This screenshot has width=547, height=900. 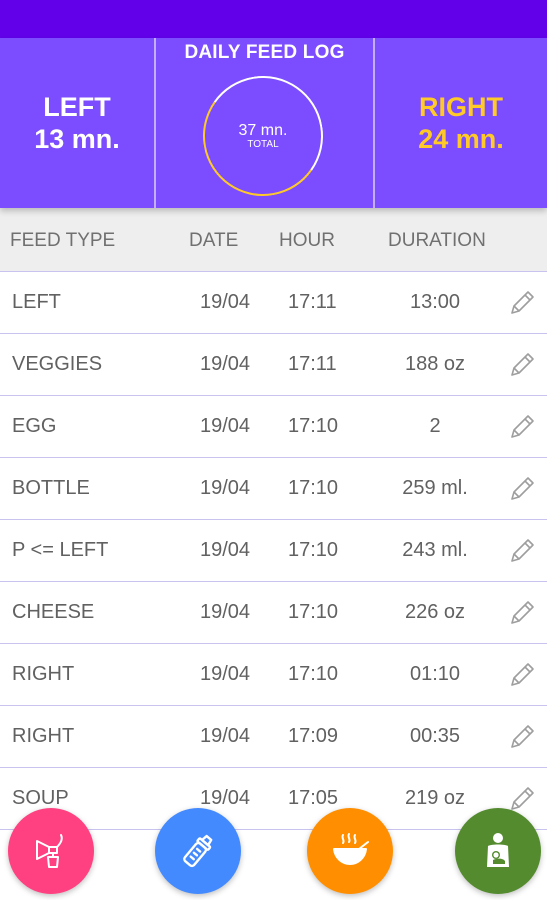 I want to click on feed-log-row: RIGHT 19/04 17:09 00:35, so click(x=273, y=737).